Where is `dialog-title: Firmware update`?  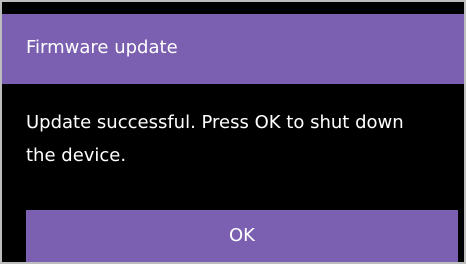
dialog-title: Firmware update is located at coordinates (102, 47).